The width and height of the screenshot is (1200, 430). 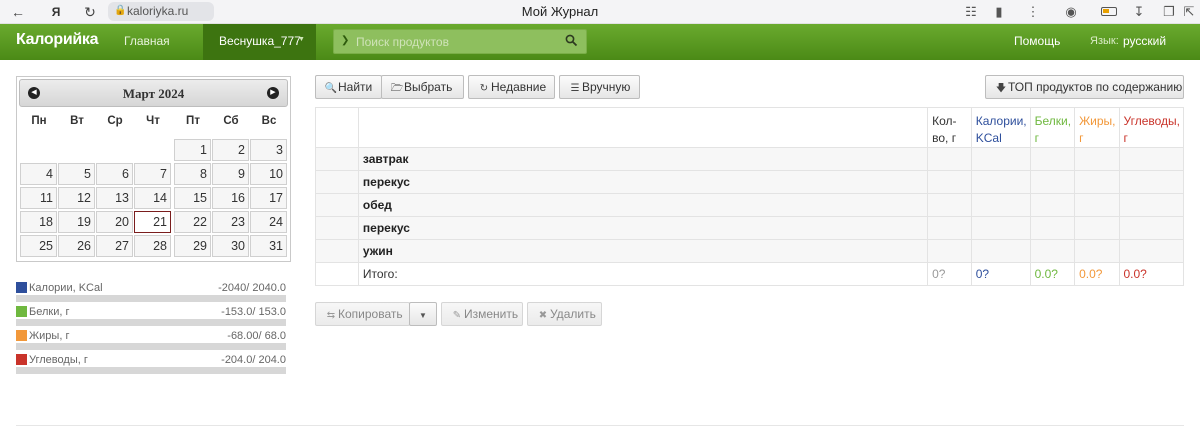 I want to click on total-row: Итого: 0? 0? 0.0? 0.0? 0.0?, so click(x=749, y=274).